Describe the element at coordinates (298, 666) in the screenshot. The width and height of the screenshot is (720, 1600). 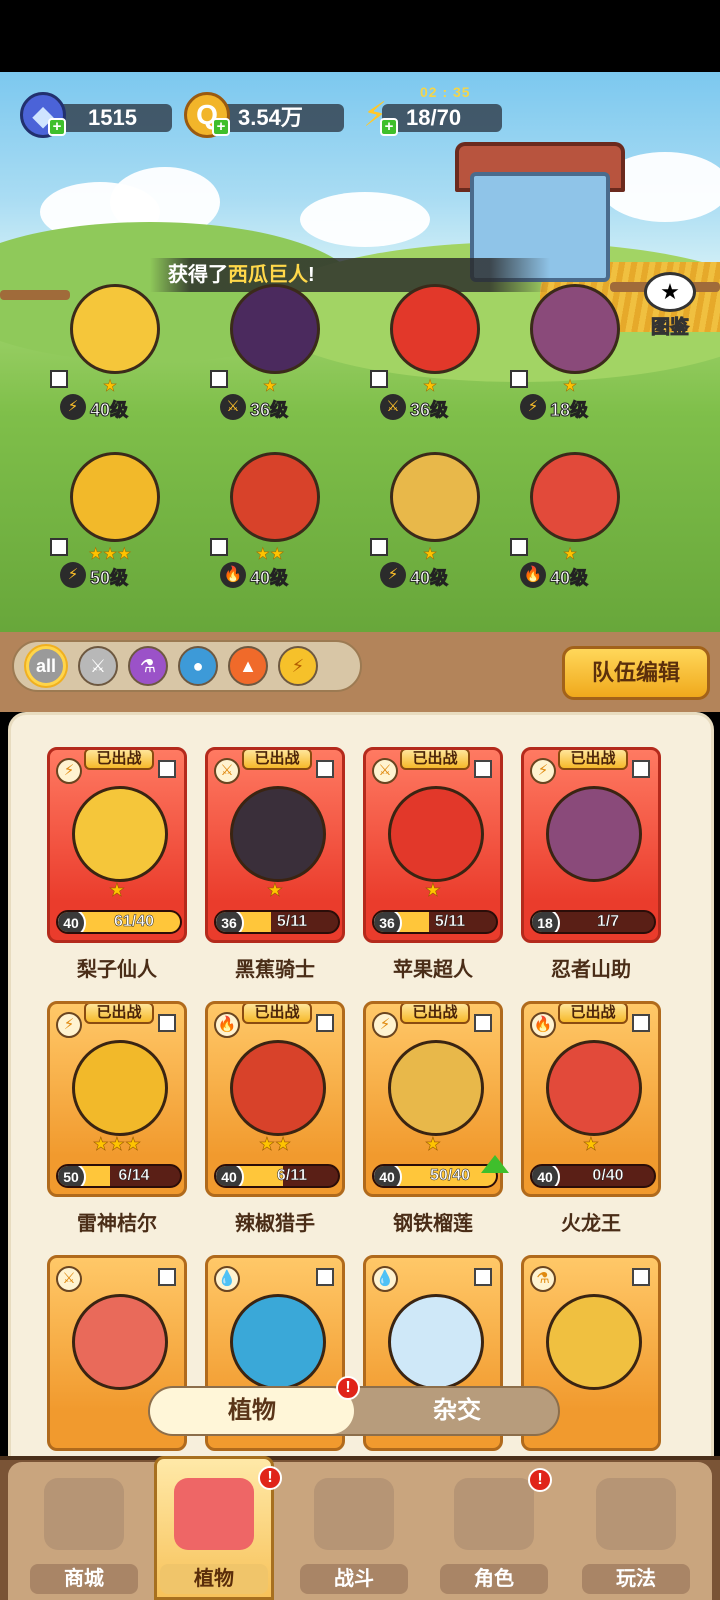
I see `filter-lightning-button: ⚡` at that location.